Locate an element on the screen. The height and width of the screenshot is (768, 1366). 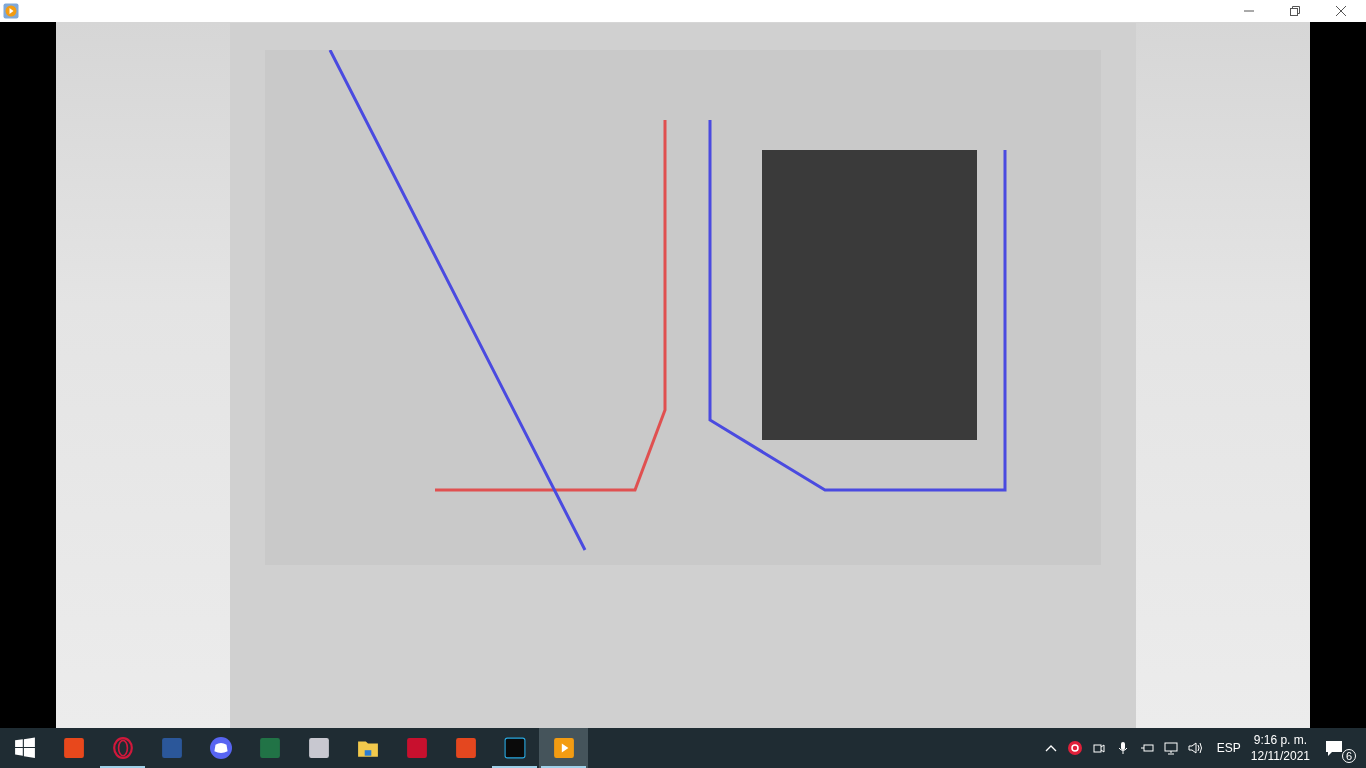
clock: 9:16 p. m. 12/11/2021 is located at coordinates (1280, 748).